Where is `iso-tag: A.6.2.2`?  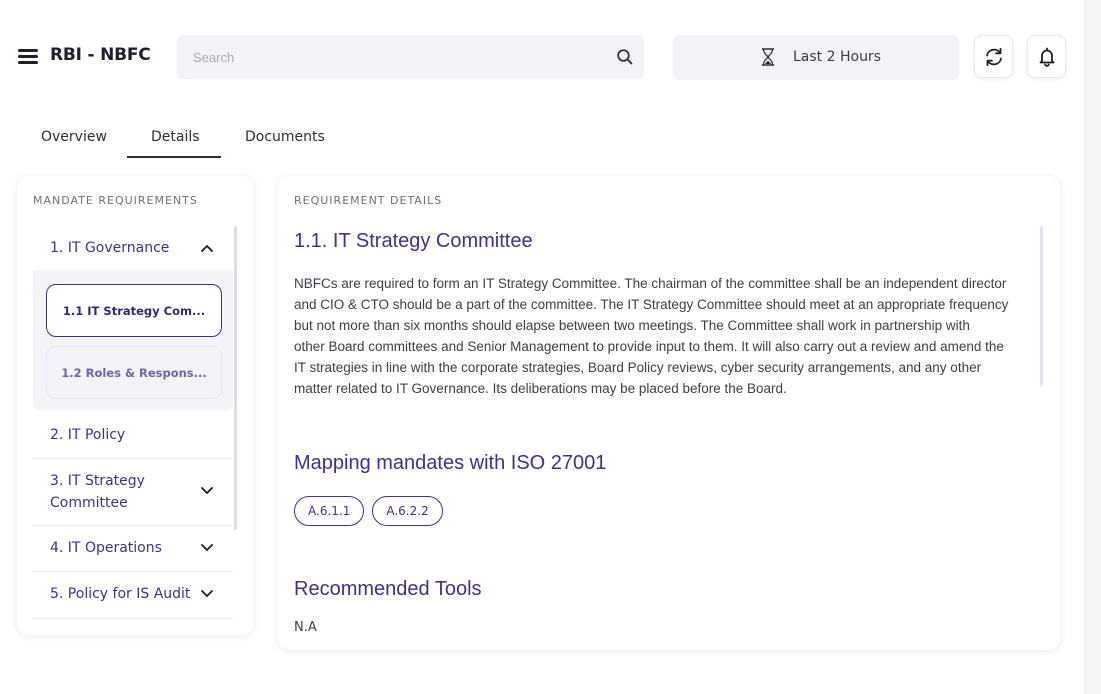 iso-tag: A.6.2.2 is located at coordinates (407, 511).